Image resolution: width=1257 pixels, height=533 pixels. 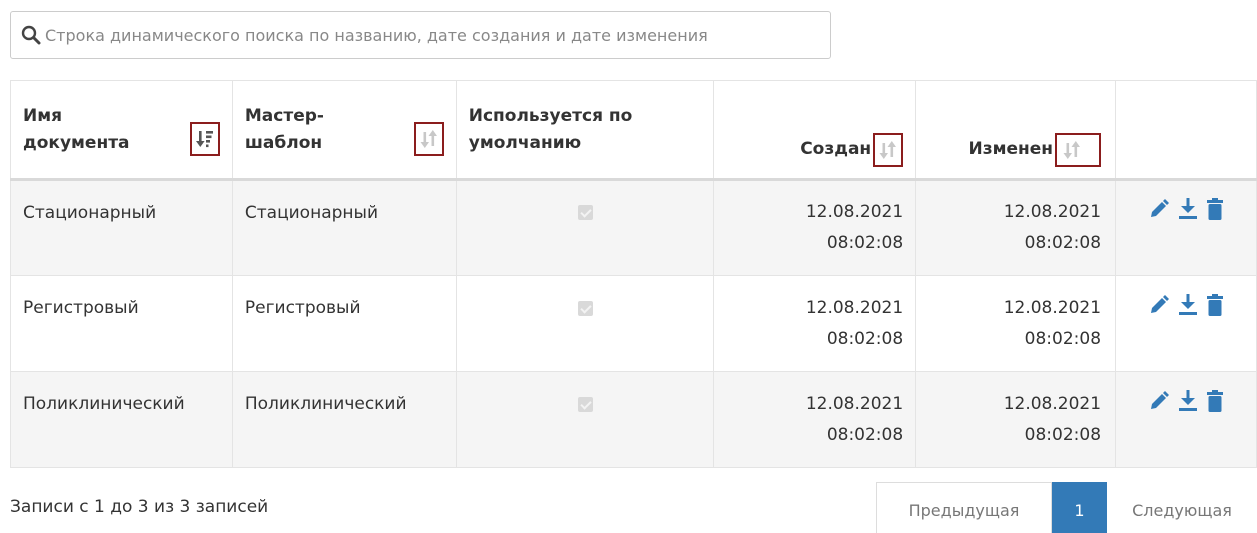 I want to click on sort-modified-button, so click(x=1078, y=149).